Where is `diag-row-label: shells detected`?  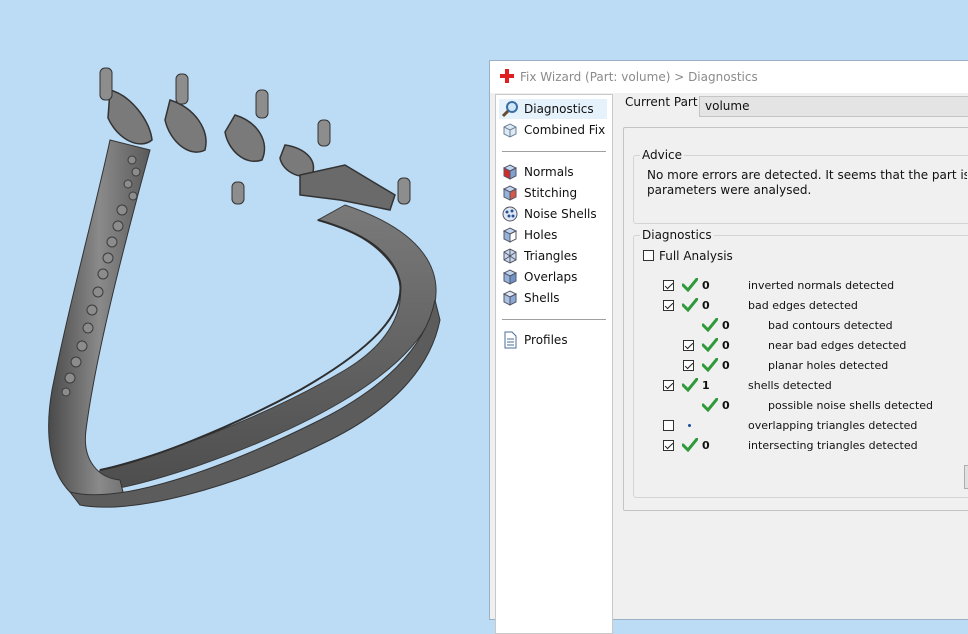
diag-row-label: shells detected is located at coordinates (790, 385).